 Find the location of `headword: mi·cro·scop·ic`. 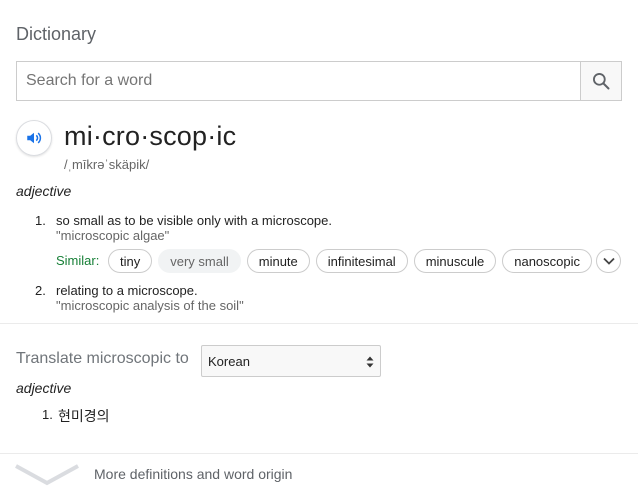

headword: mi·cro·scop·ic is located at coordinates (150, 136).